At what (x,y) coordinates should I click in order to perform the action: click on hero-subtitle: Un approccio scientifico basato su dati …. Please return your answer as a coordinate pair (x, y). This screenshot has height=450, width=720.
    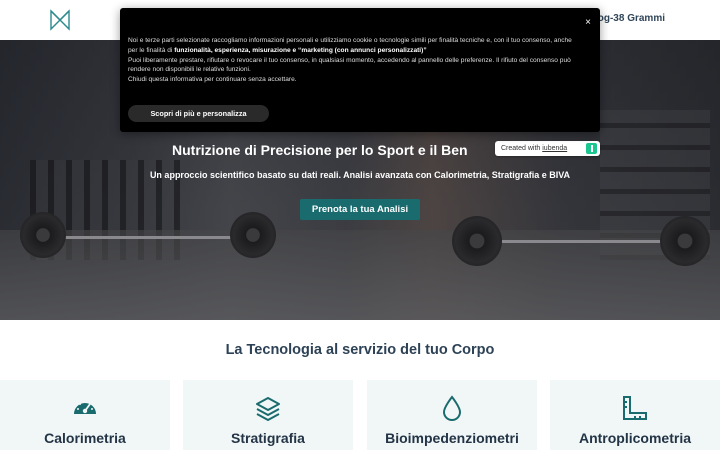
    Looking at the image, I should click on (360, 175).